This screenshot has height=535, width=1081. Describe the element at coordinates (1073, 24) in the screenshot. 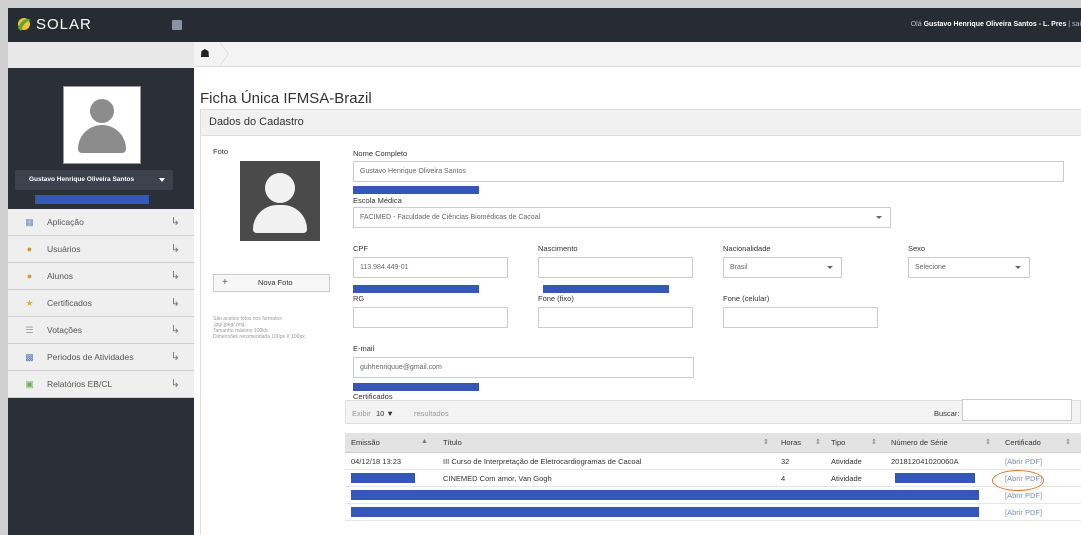

I see `logout-link: | sai` at that location.